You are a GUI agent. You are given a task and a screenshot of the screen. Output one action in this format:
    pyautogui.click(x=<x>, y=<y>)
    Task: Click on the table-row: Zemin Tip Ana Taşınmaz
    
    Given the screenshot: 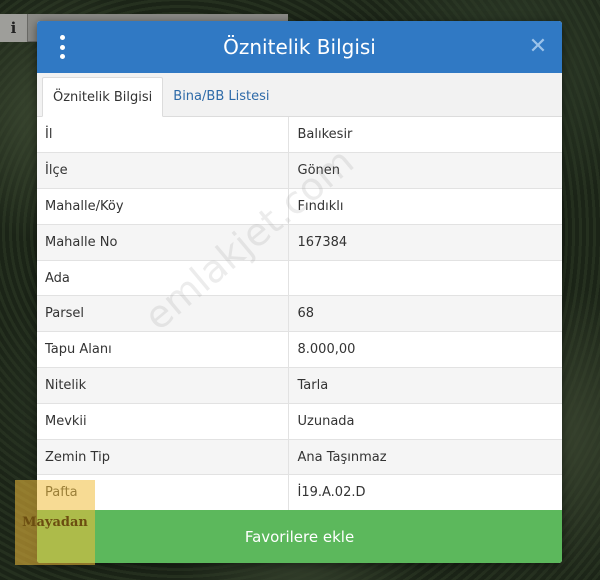 What is the action you would take?
    pyautogui.click(x=299, y=457)
    